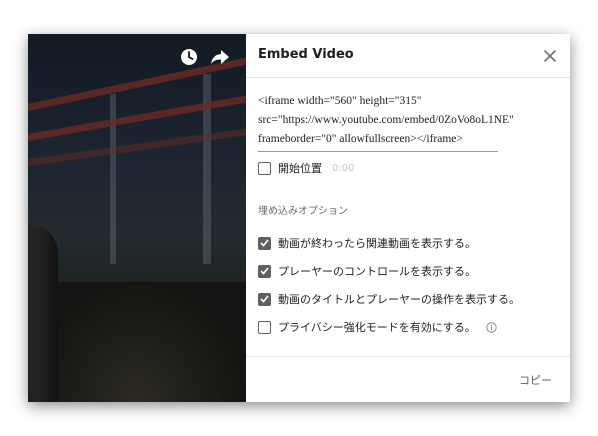  What do you see at coordinates (408, 77) in the screenshot?
I see `header-divider` at bounding box center [408, 77].